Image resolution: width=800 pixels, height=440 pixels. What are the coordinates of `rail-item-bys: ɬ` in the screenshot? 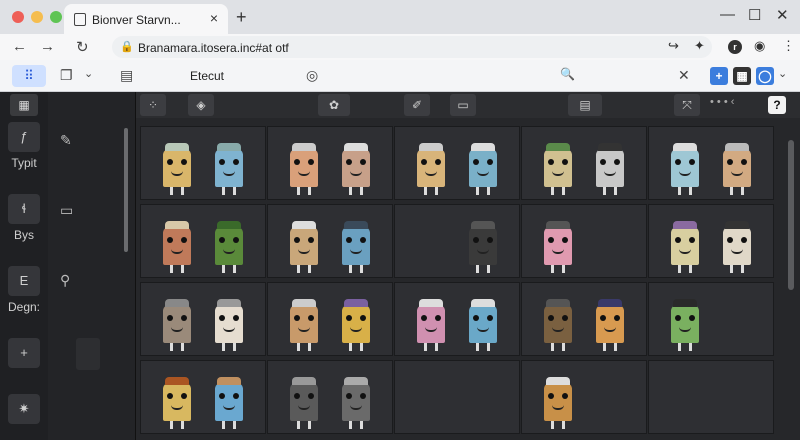 It's located at (24, 209).